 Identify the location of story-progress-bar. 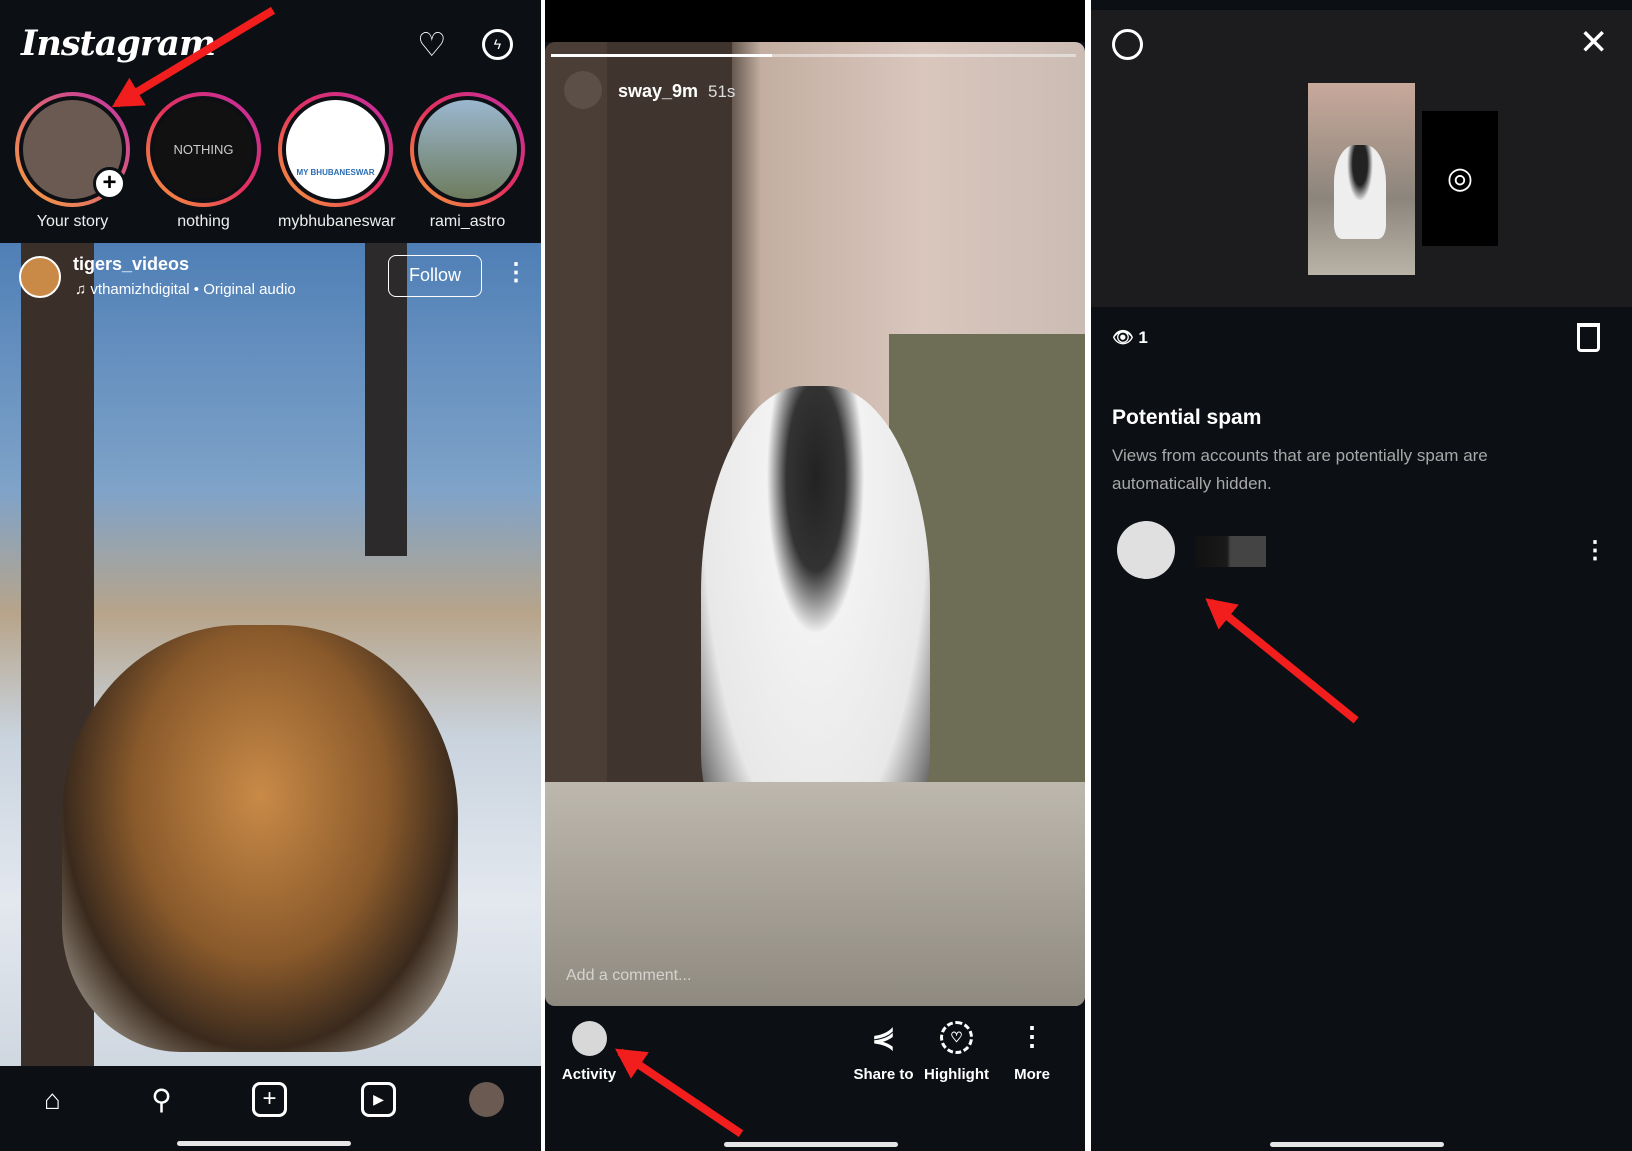
(813, 55).